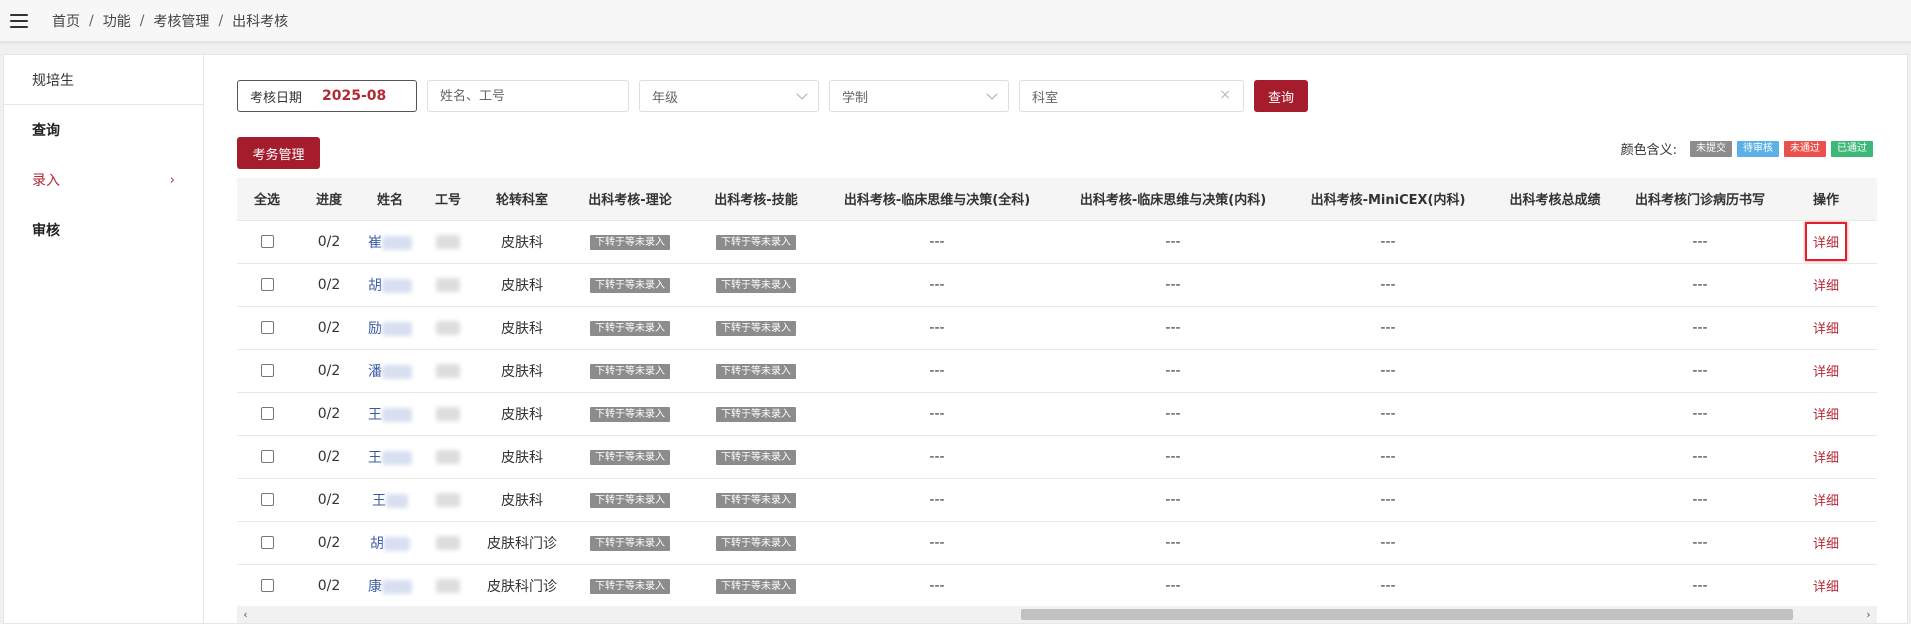 The height and width of the screenshot is (624, 1911). What do you see at coordinates (448, 370) in the screenshot?
I see `redacted-staff-id` at bounding box center [448, 370].